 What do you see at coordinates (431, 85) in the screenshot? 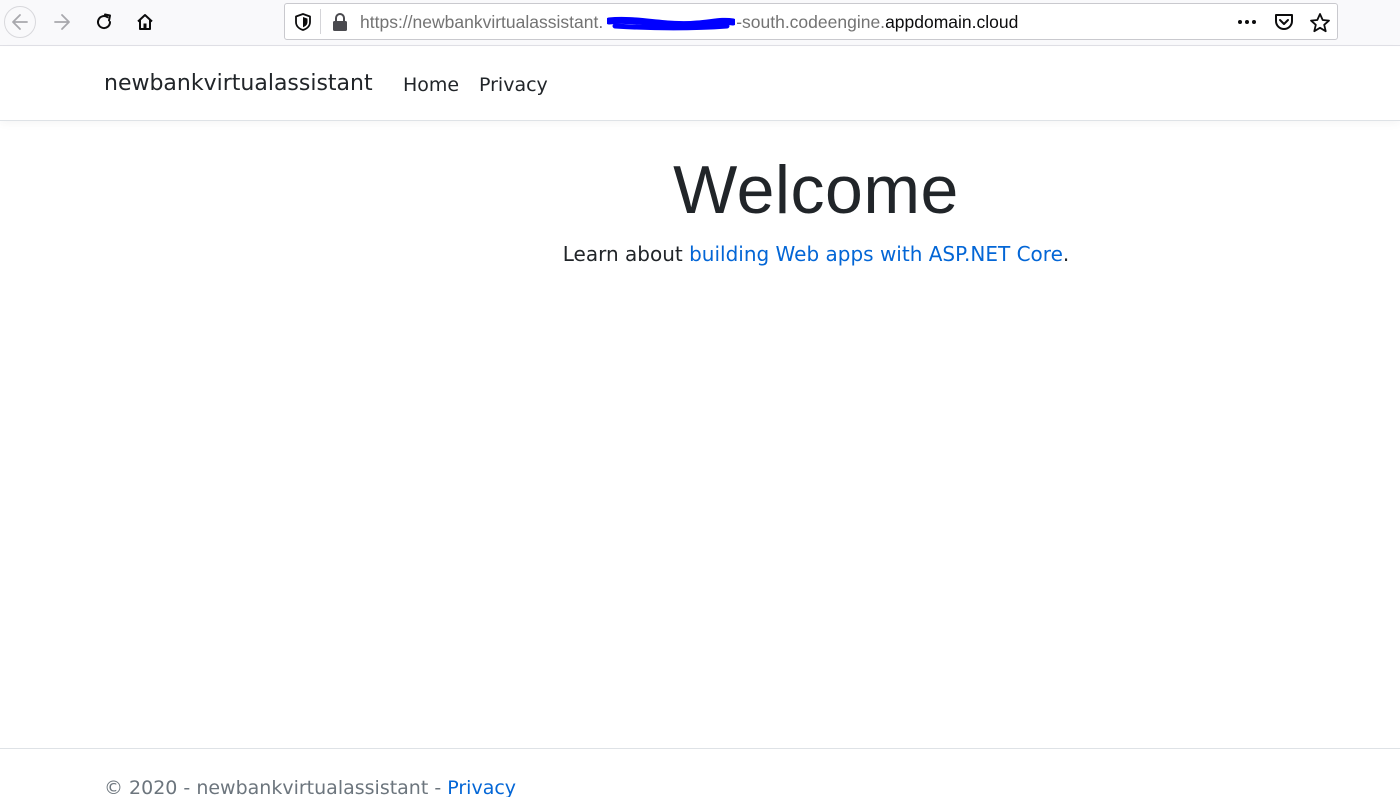
I see `nav-link-home: Home` at bounding box center [431, 85].